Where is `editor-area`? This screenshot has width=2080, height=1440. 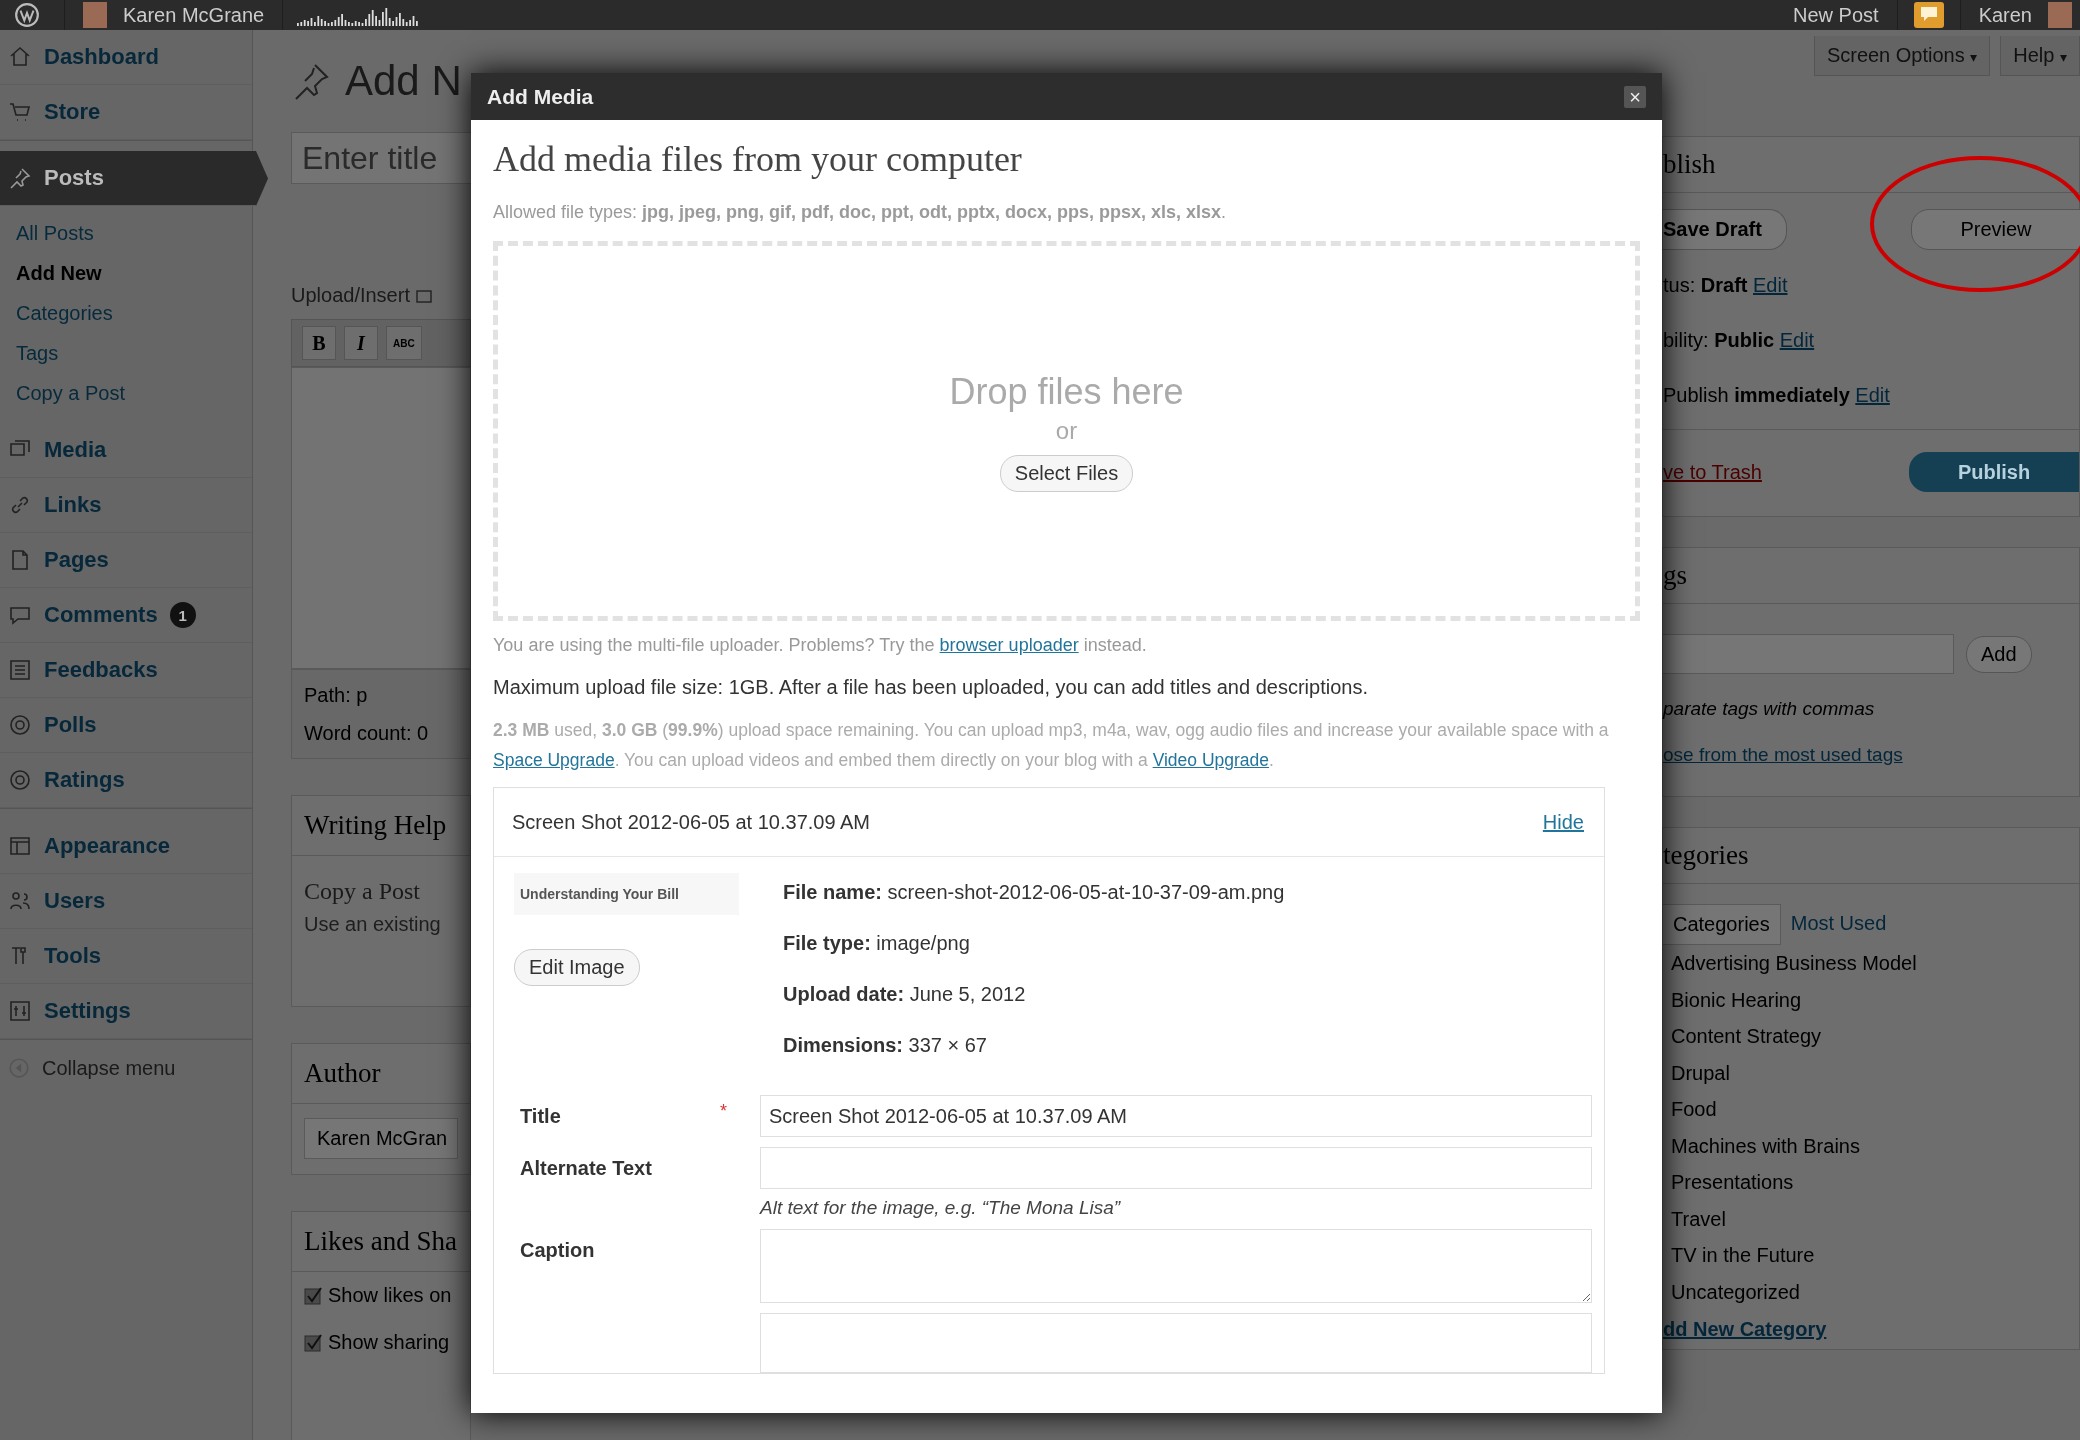 editor-area is located at coordinates (381, 518).